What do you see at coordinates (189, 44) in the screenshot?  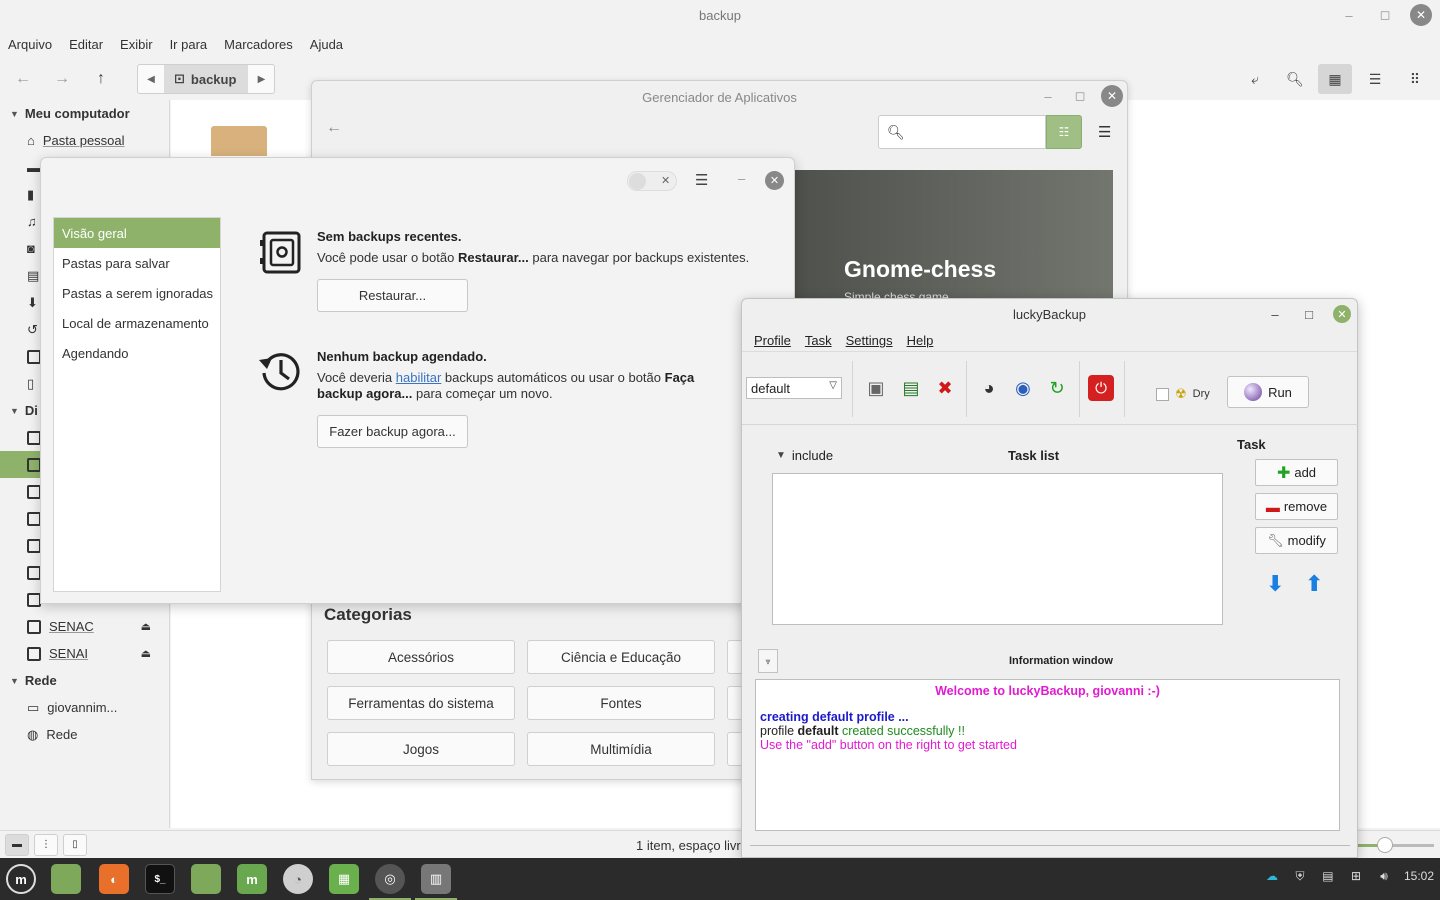 I see `menu-ir-para: Ir para` at bounding box center [189, 44].